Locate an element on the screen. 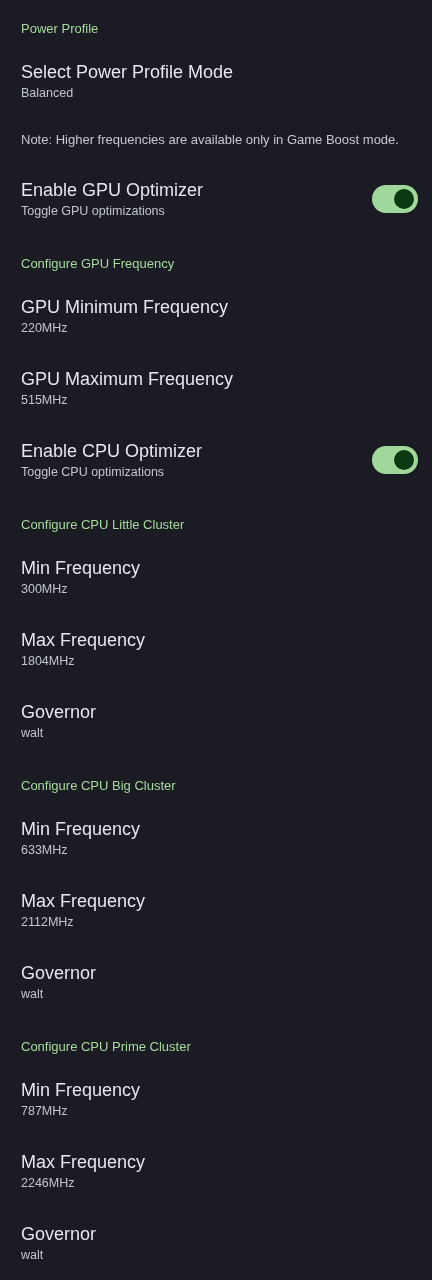 This screenshot has width=432, height=1280. preference-summary: 2246MHz is located at coordinates (48, 1183).